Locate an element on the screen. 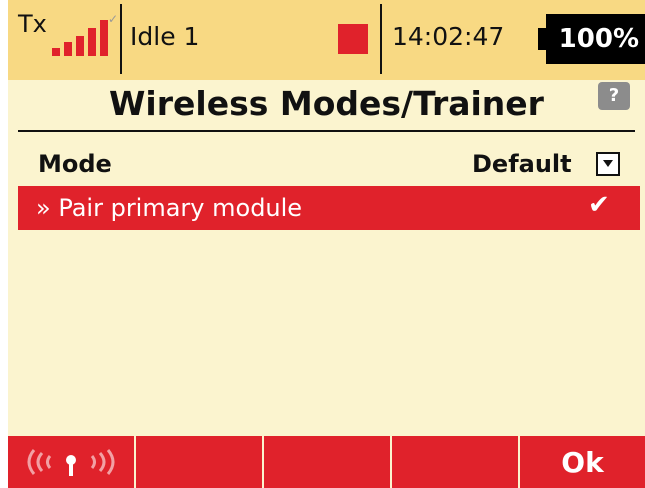 This screenshot has height=488, width=645. signal-strength-icon is located at coordinates (78, 36).